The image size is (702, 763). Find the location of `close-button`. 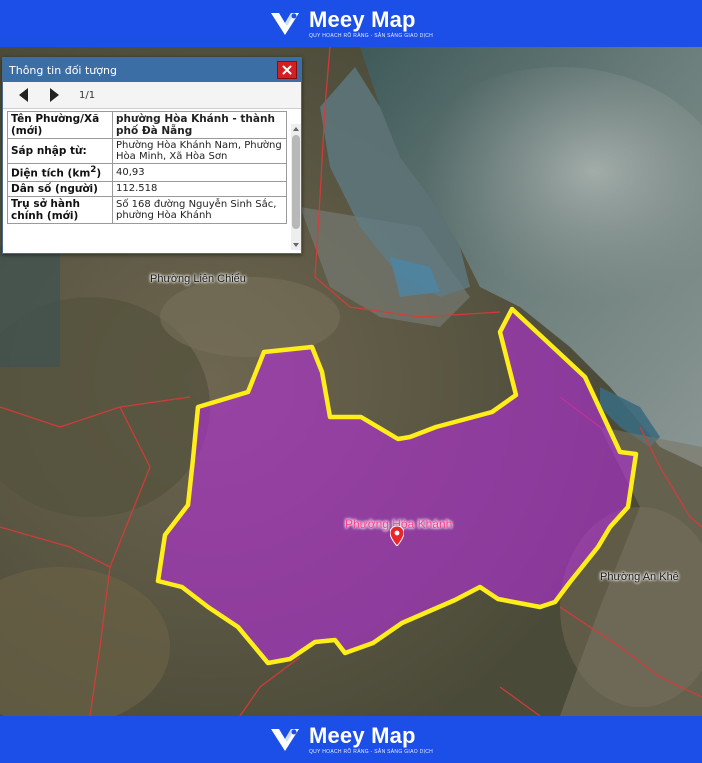

close-button is located at coordinates (287, 70).